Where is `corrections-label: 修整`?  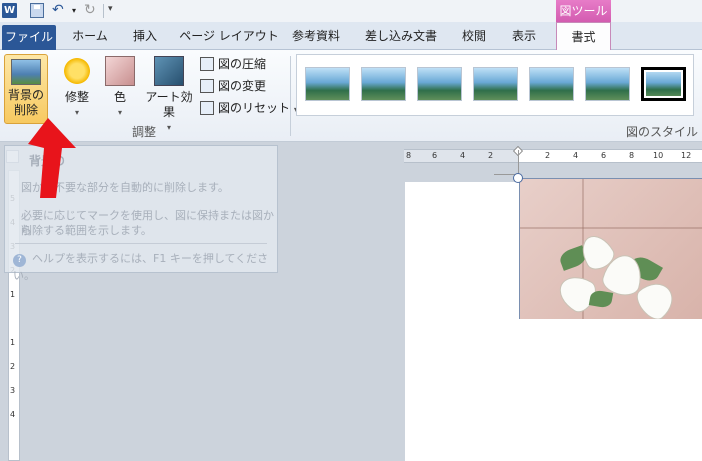
corrections-label: 修整 is located at coordinates (76, 97).